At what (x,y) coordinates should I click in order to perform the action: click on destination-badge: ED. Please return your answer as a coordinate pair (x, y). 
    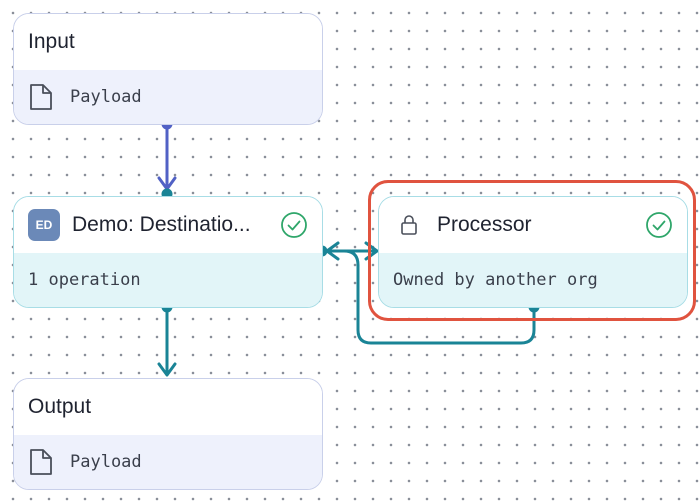
    Looking at the image, I should click on (44, 225).